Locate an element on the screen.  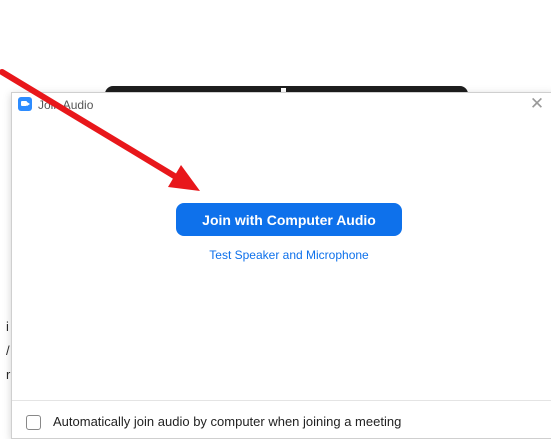
background-glyph: / is located at coordinates (8, 350).